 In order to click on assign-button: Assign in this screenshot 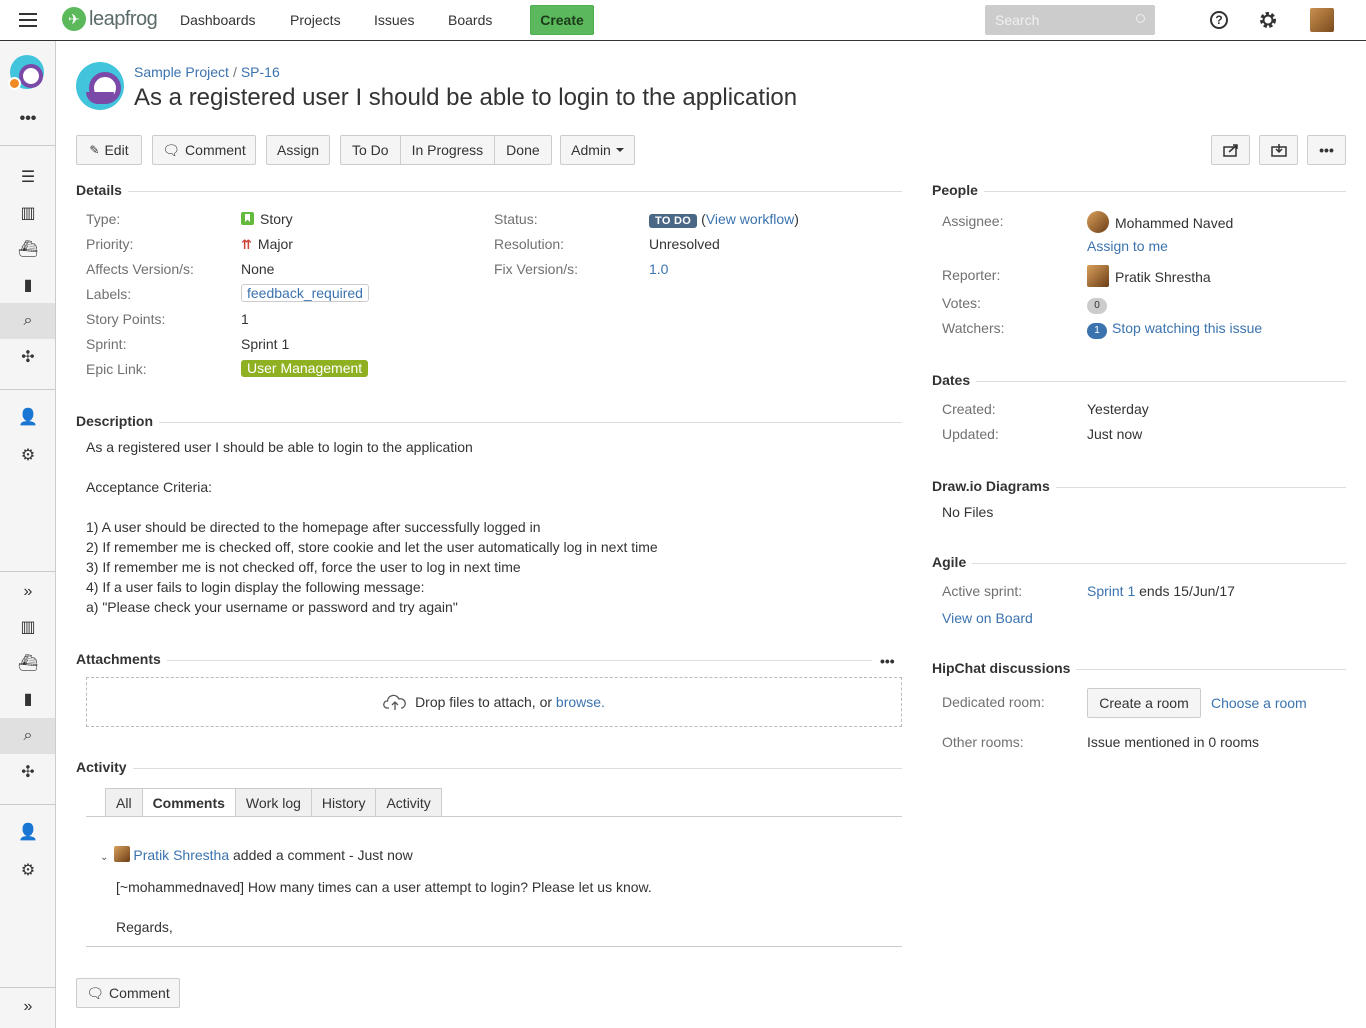, I will do `click(298, 150)`.